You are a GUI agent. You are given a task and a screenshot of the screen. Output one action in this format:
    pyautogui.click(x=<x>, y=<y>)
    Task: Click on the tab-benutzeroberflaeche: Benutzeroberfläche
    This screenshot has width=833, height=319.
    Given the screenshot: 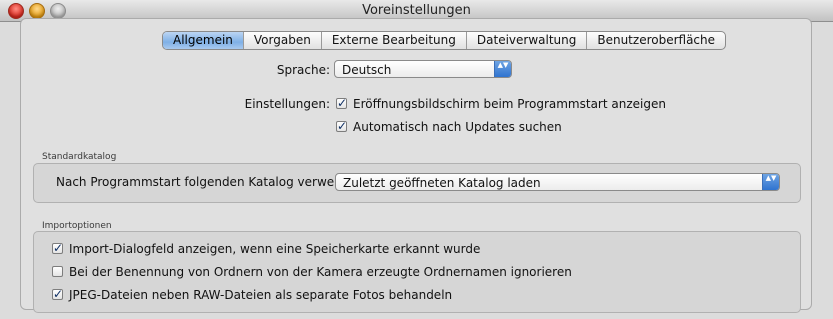 What is the action you would take?
    pyautogui.click(x=656, y=40)
    